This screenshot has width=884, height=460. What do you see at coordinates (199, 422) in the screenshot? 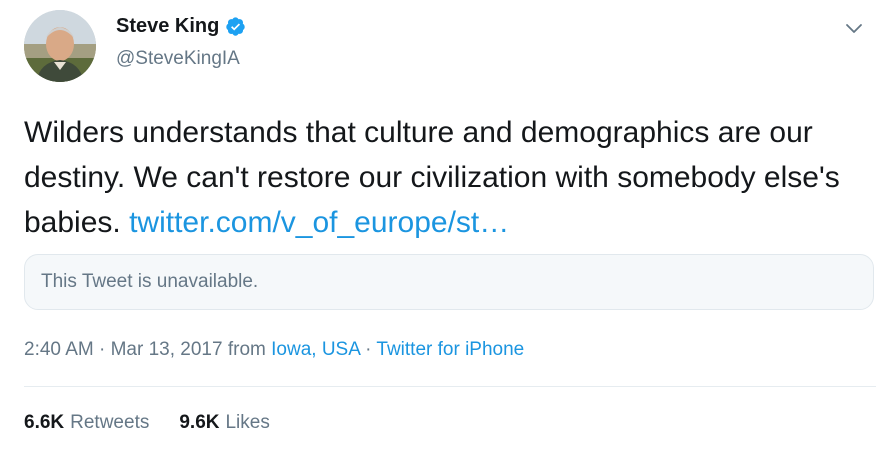
I see `likes-count: 9.6K` at bounding box center [199, 422].